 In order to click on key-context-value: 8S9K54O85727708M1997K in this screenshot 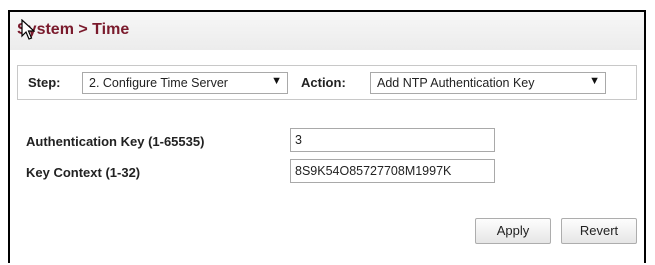, I will do `click(373, 171)`.